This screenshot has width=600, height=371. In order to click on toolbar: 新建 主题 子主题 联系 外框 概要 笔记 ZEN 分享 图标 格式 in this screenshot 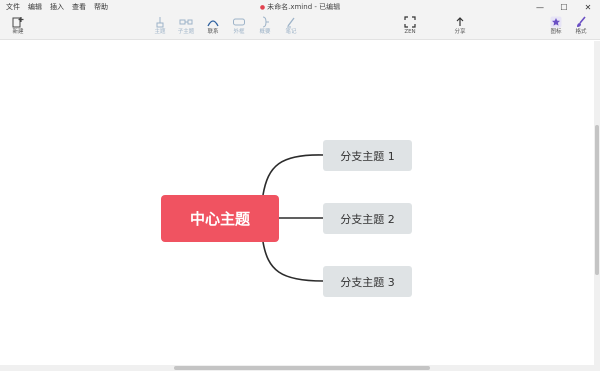, I will do `click(300, 27)`.